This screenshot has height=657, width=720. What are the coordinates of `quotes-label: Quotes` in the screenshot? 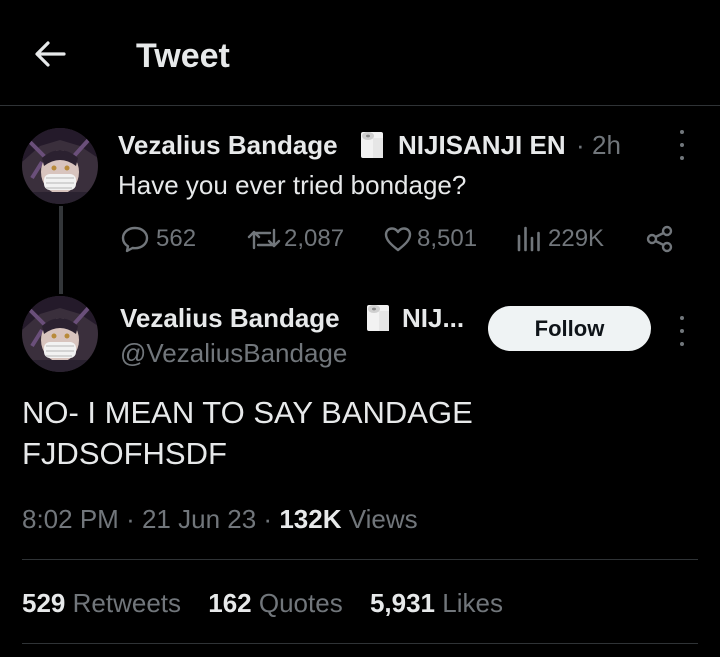 It's located at (300, 603).